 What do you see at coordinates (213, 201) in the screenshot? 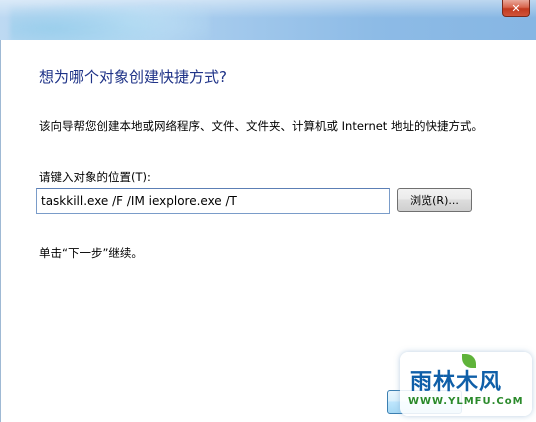
I see `location-input` at bounding box center [213, 201].